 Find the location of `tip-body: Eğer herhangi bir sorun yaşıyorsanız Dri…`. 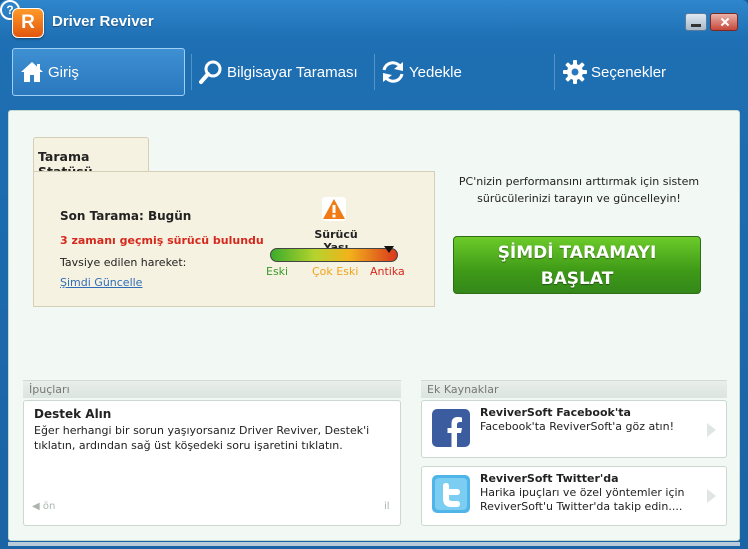

tip-body: Eğer herhangi bir sorun yaşıyorsanız Dri… is located at coordinates (202, 438).